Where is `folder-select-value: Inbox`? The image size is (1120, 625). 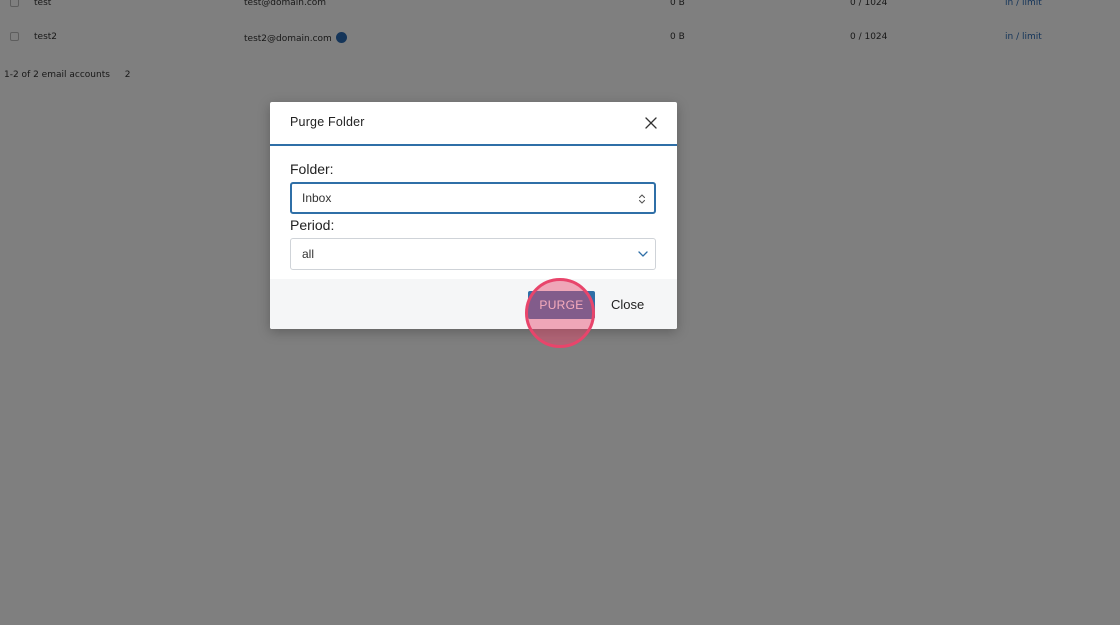 folder-select-value: Inbox is located at coordinates (317, 198).